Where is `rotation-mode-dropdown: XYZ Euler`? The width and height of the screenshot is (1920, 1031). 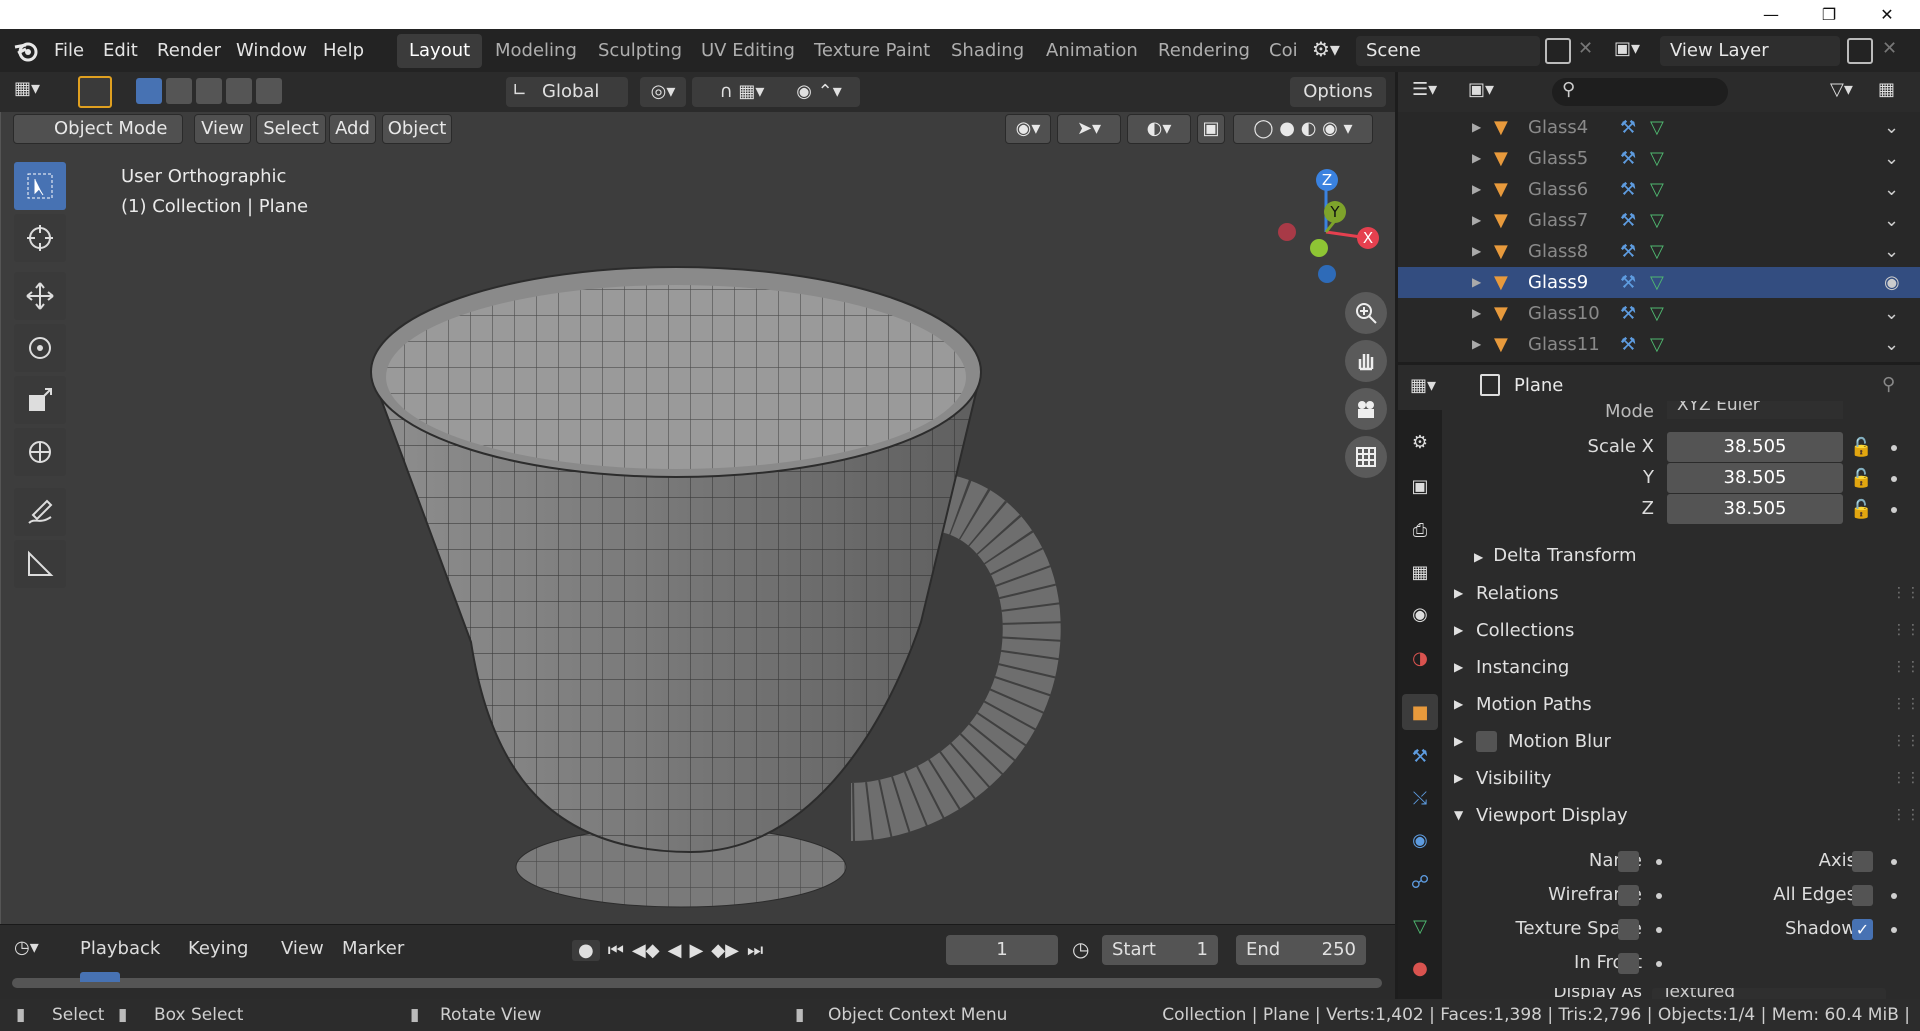
rotation-mode-dropdown: XYZ Euler is located at coordinates (1755, 410).